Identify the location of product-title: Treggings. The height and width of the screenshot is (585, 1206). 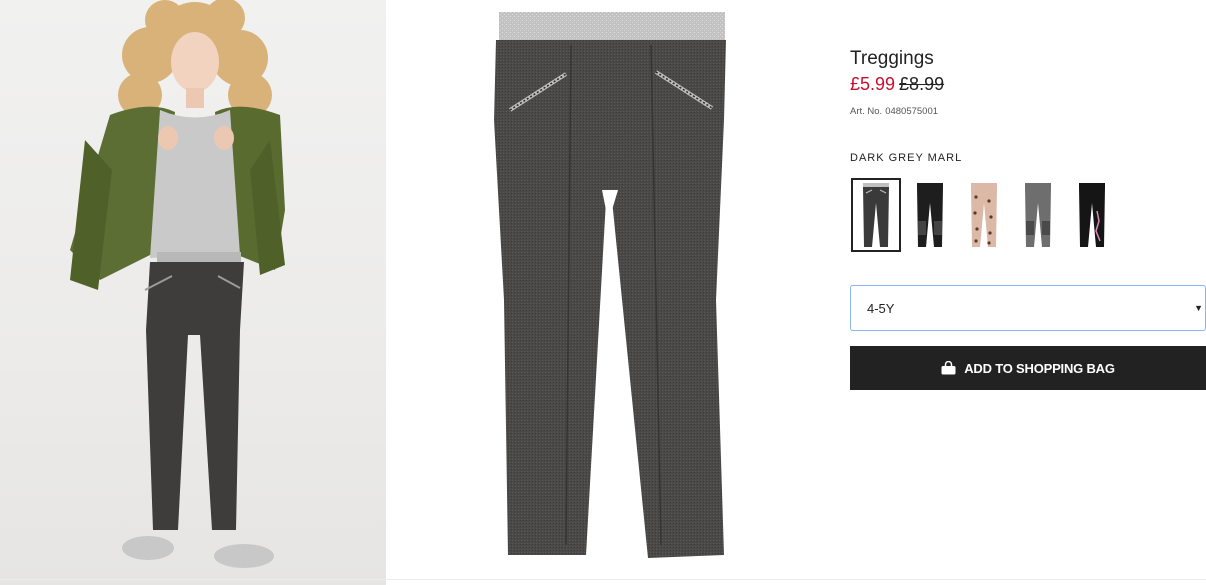
(892, 58).